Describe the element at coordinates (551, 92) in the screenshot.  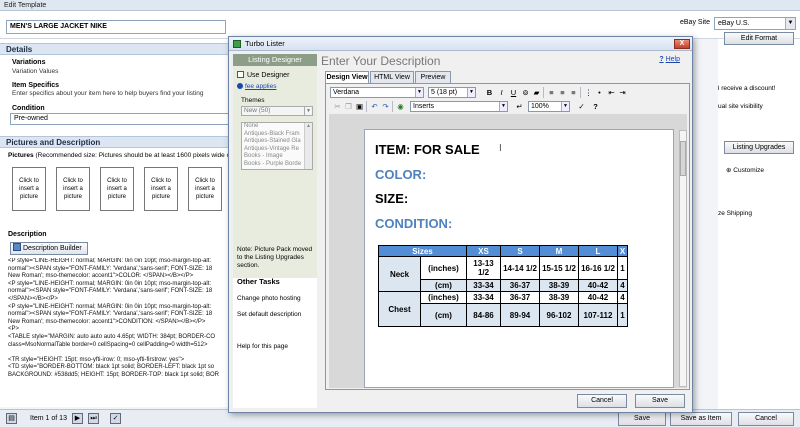
I see `align-left-icon: ≡` at that location.